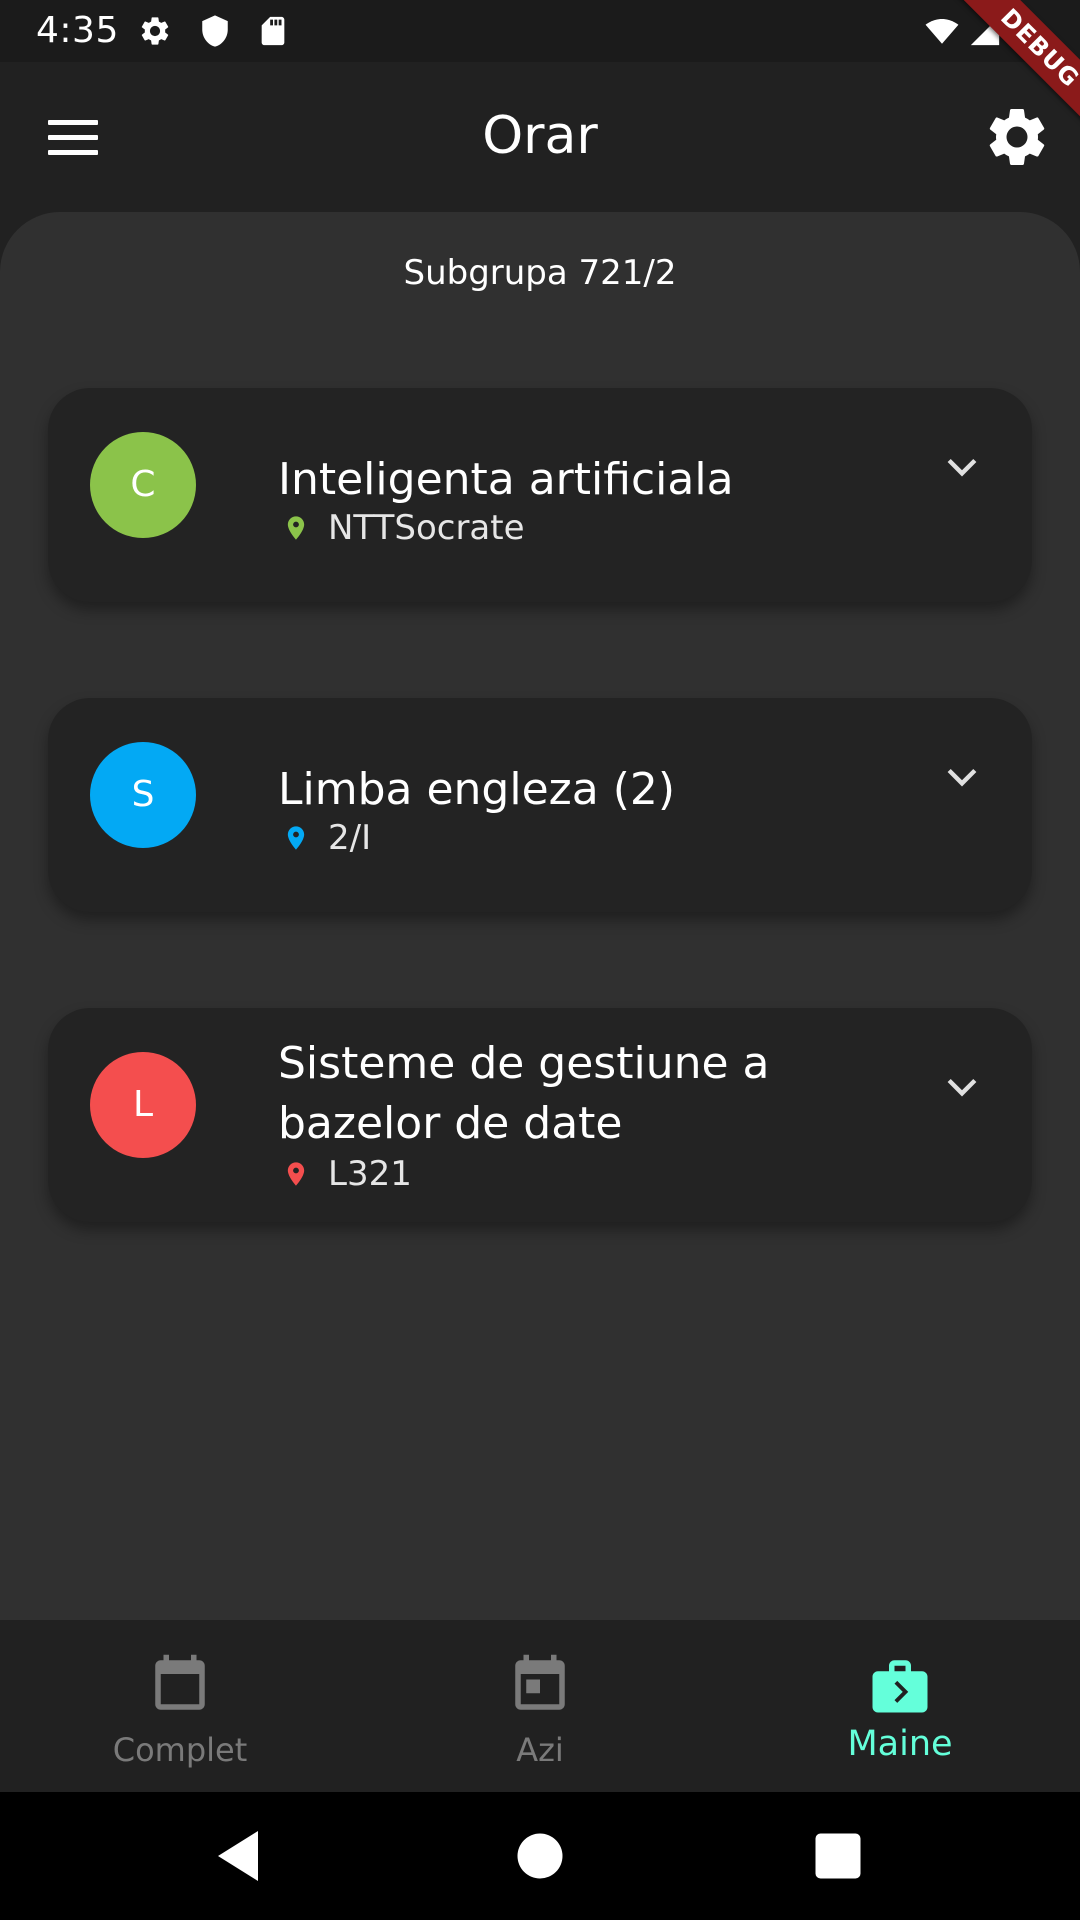 This screenshot has height=1920, width=1080. Describe the element at coordinates (273, 31) in the screenshot. I see `sd-card-icon` at that location.